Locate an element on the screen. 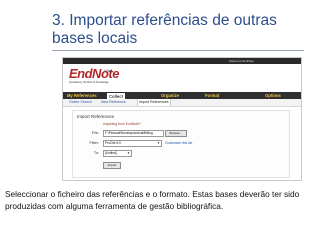  file-path-input: F:\Pessoal\Nova\apoioAvaliBiblog is located at coordinates (133, 133).